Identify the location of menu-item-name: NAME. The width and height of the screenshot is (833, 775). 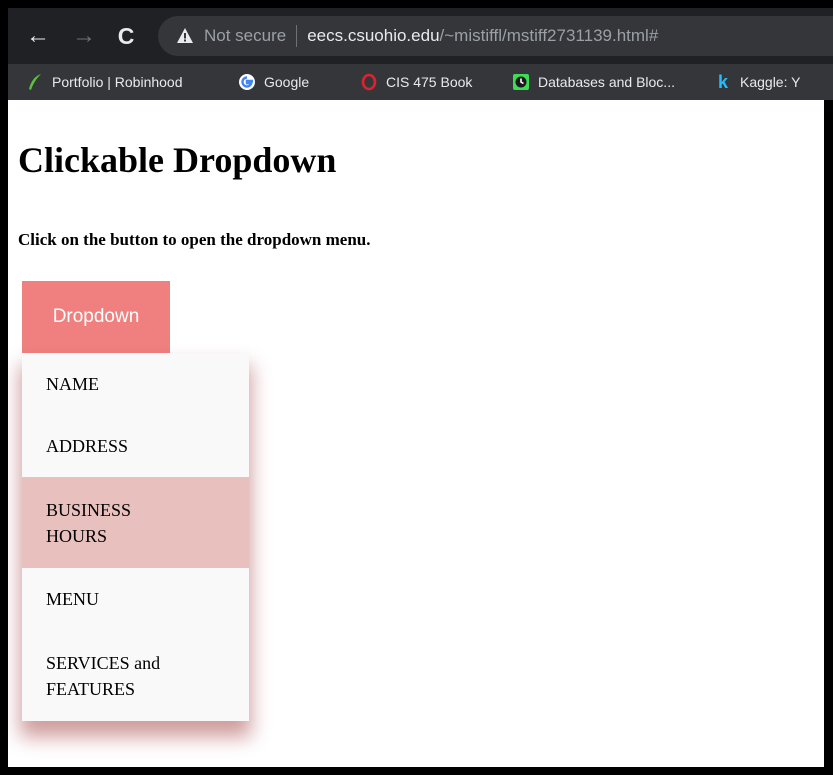
(135, 384).